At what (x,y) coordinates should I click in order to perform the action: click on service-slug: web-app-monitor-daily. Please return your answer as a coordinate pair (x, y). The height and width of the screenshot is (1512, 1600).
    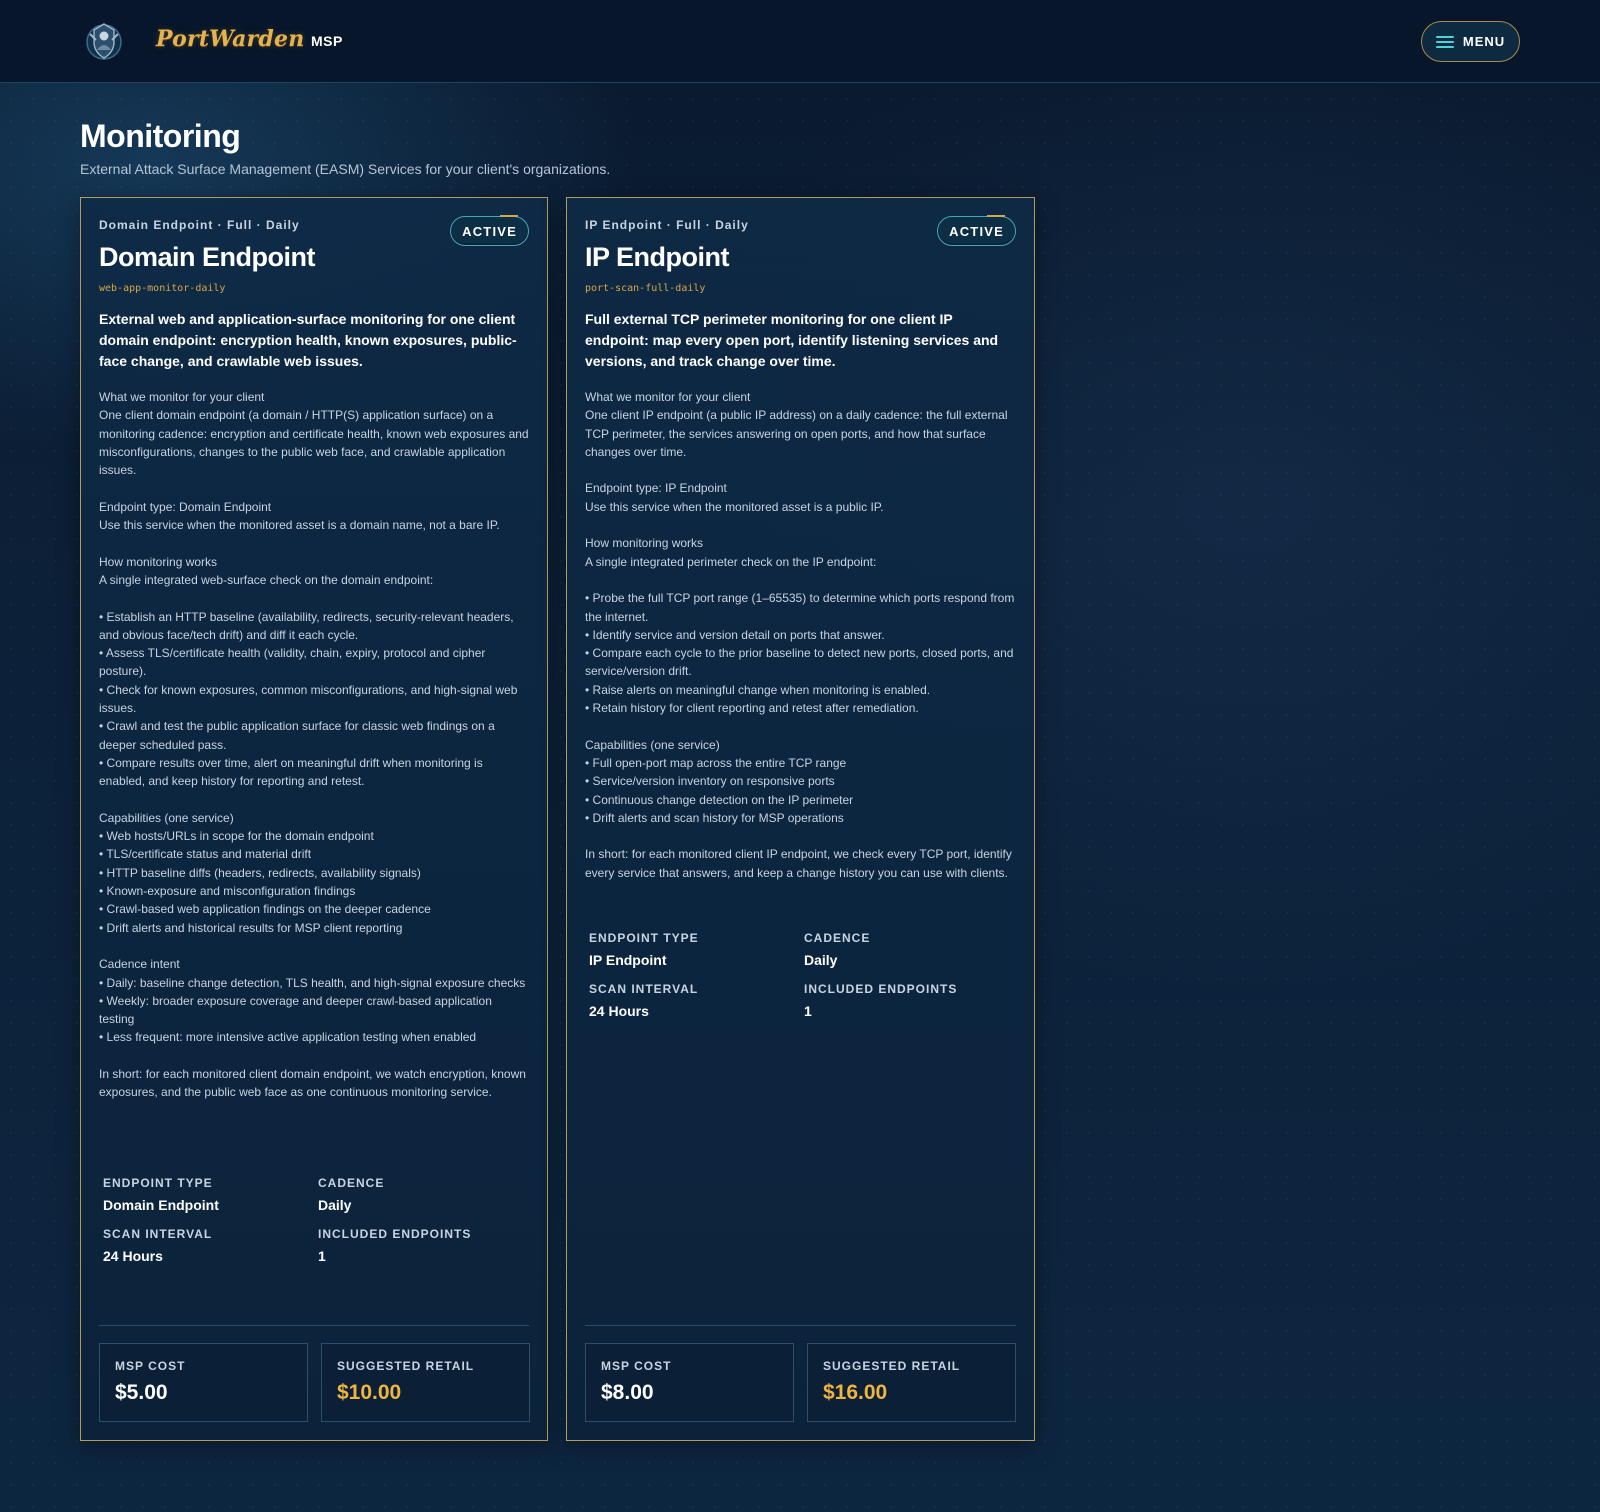
    Looking at the image, I should click on (162, 288).